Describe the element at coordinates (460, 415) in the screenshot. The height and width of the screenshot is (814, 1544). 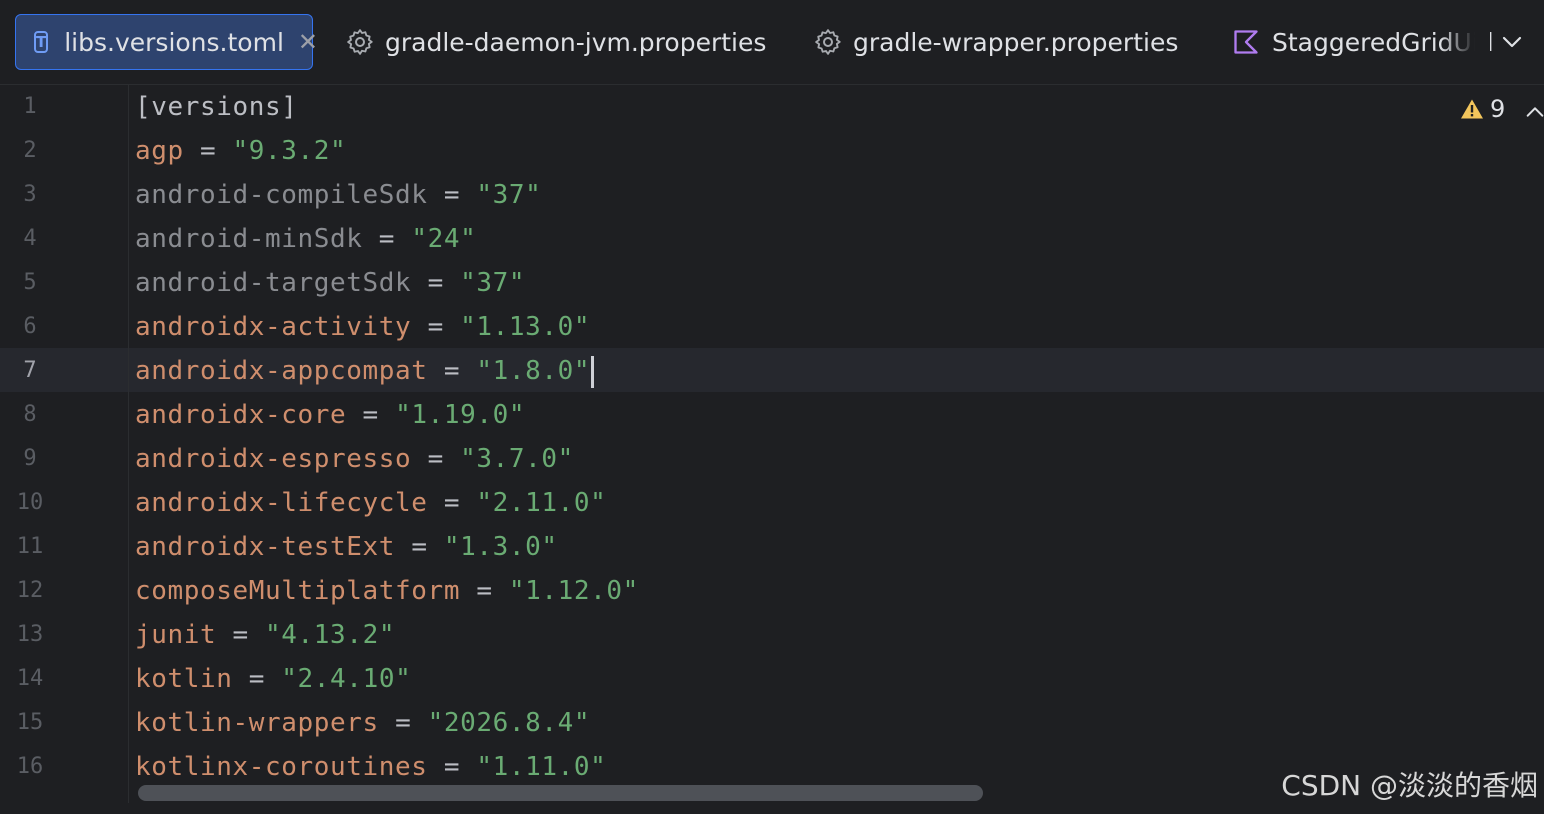
I see `toml-value: "1.19.0"` at that location.